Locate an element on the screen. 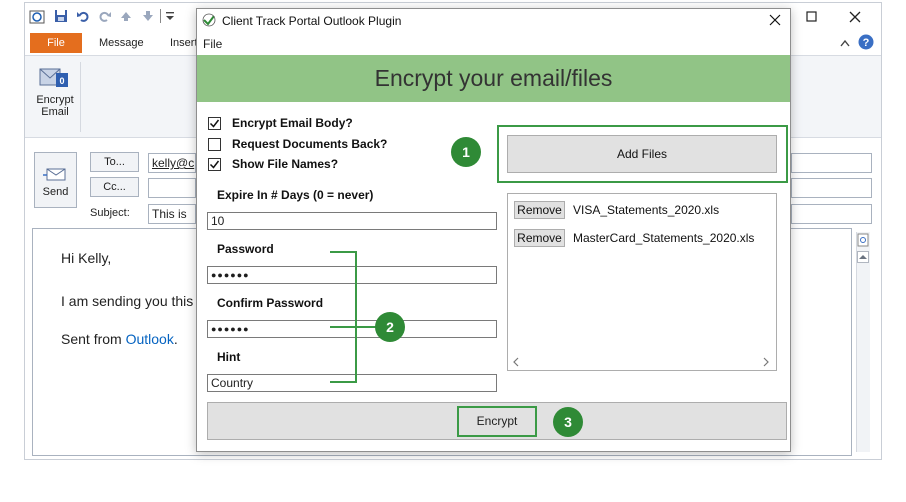 Image resolution: width=906 pixels, height=502 pixels. subject-field: This is is located at coordinates (172, 214).